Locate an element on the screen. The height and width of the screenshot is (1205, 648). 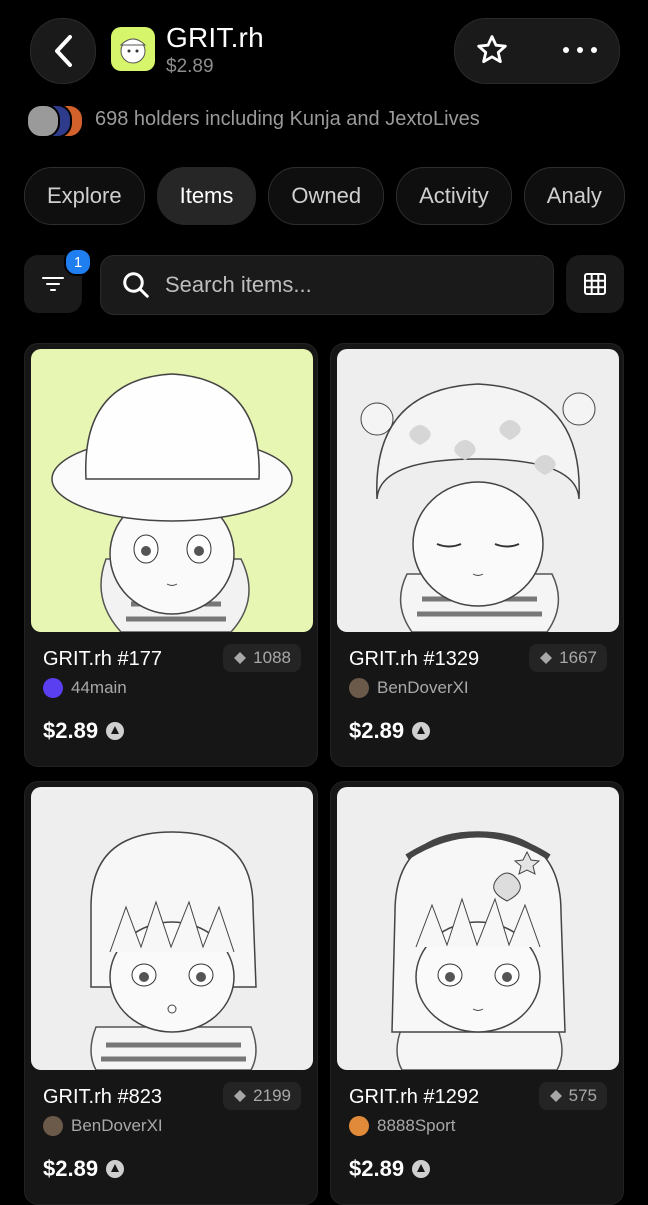
more-options-button is located at coordinates (580, 50).